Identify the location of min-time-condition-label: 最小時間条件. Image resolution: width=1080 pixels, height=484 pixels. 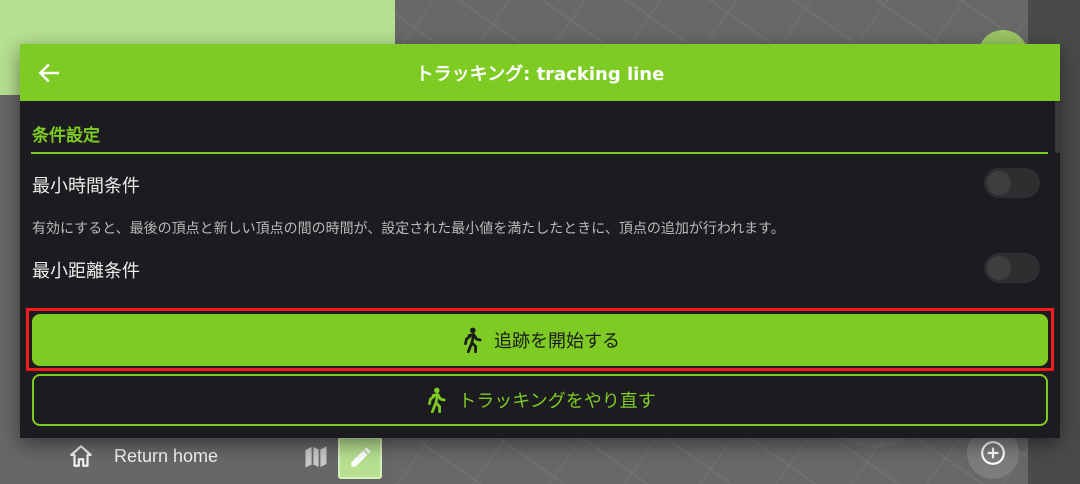
(86, 186).